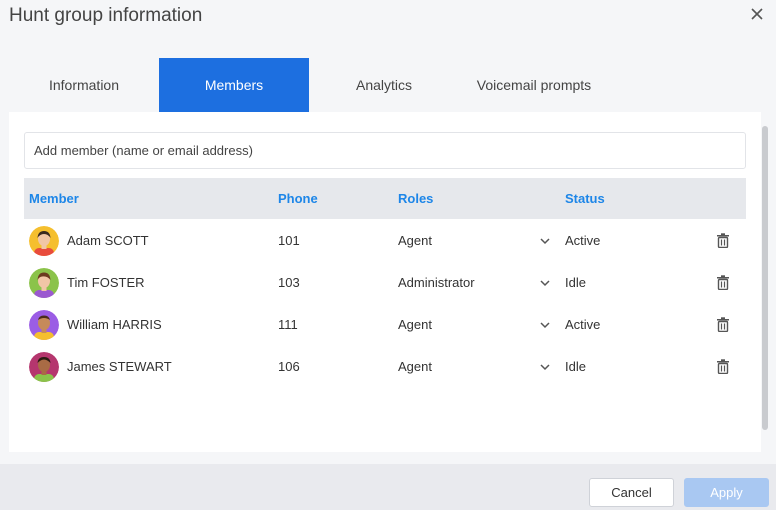 This screenshot has height=510, width=776. Describe the element at coordinates (726, 492) in the screenshot. I see `apply-button: Apply` at that location.